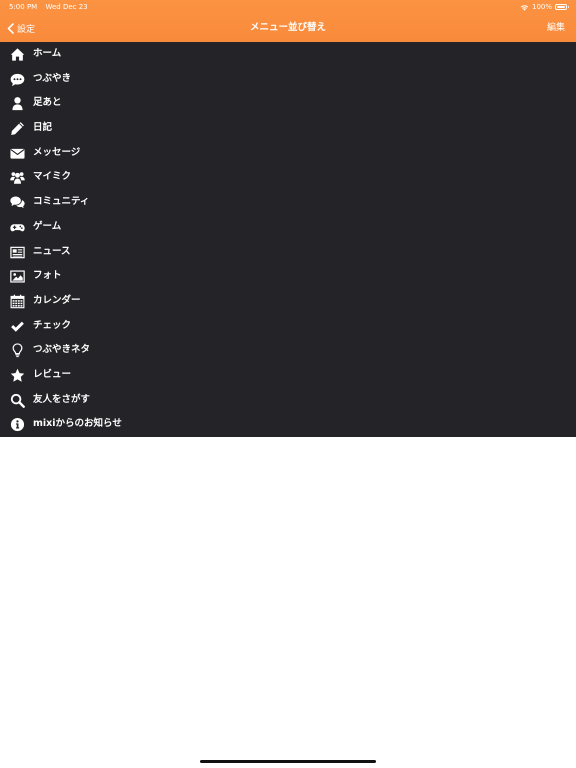 This screenshot has height=768, width=576. What do you see at coordinates (17, 79) in the screenshot?
I see `speech-bubble-icon` at bounding box center [17, 79].